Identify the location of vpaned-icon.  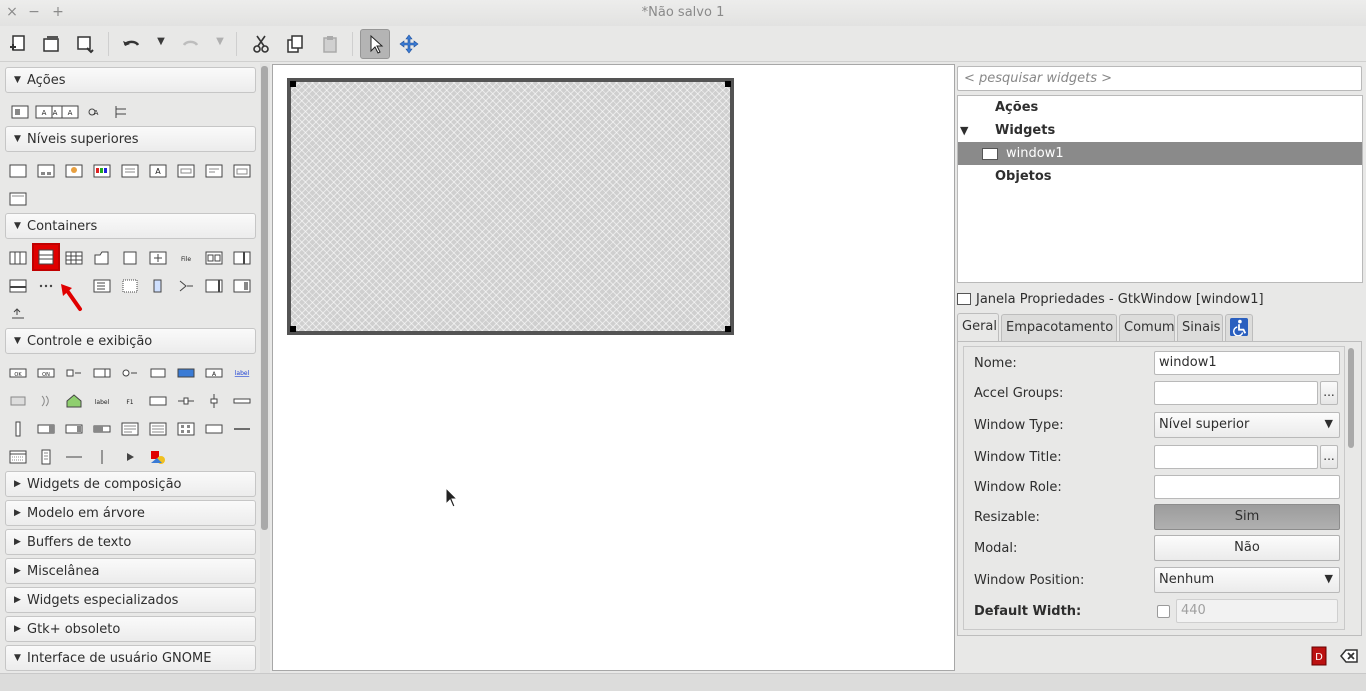
(18, 286).